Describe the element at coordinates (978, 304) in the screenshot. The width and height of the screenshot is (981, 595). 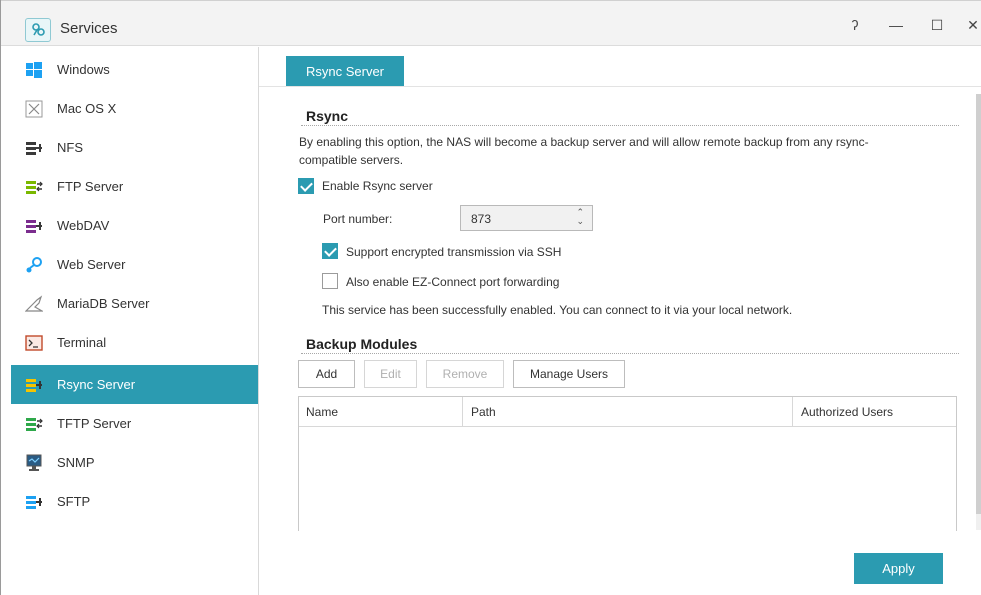
I see `scrollbar-thumb` at that location.